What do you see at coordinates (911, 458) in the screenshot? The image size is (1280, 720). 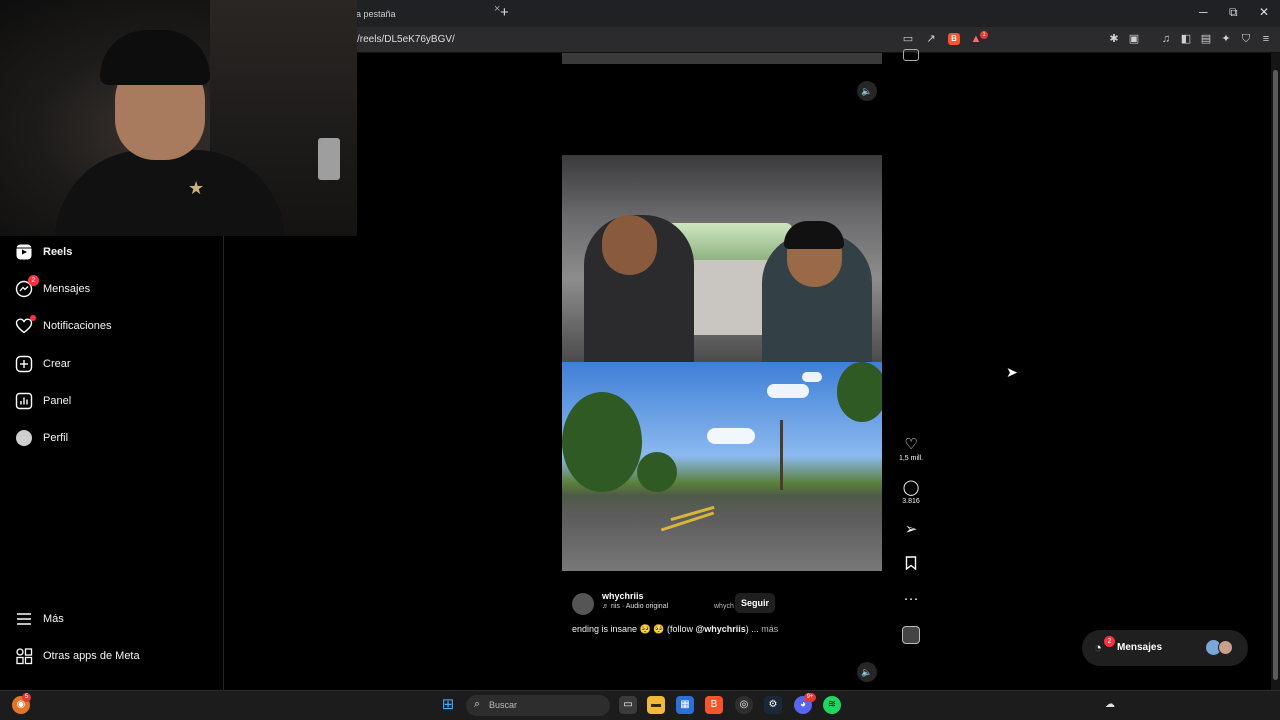 I see `like-count: 1,5 mill.` at bounding box center [911, 458].